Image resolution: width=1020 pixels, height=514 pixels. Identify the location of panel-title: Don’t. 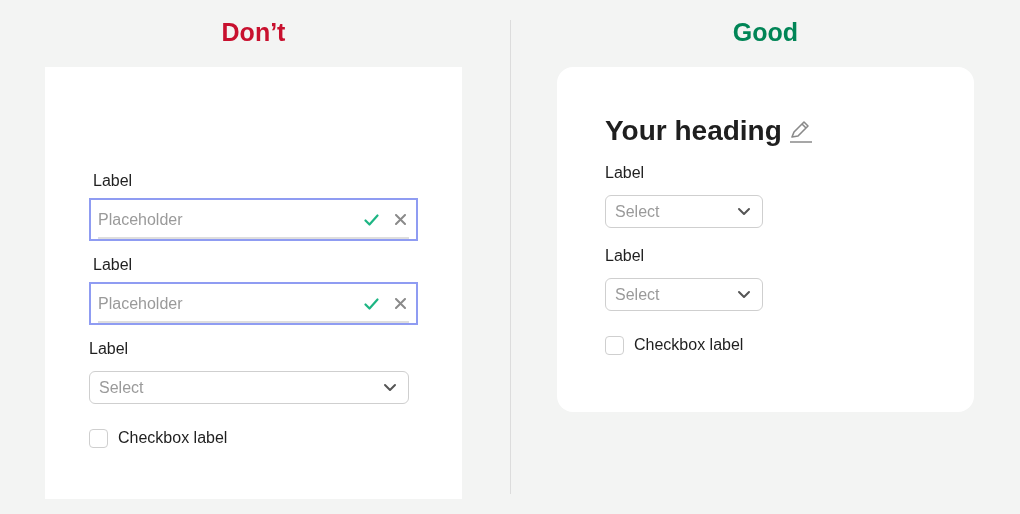
(253, 32).